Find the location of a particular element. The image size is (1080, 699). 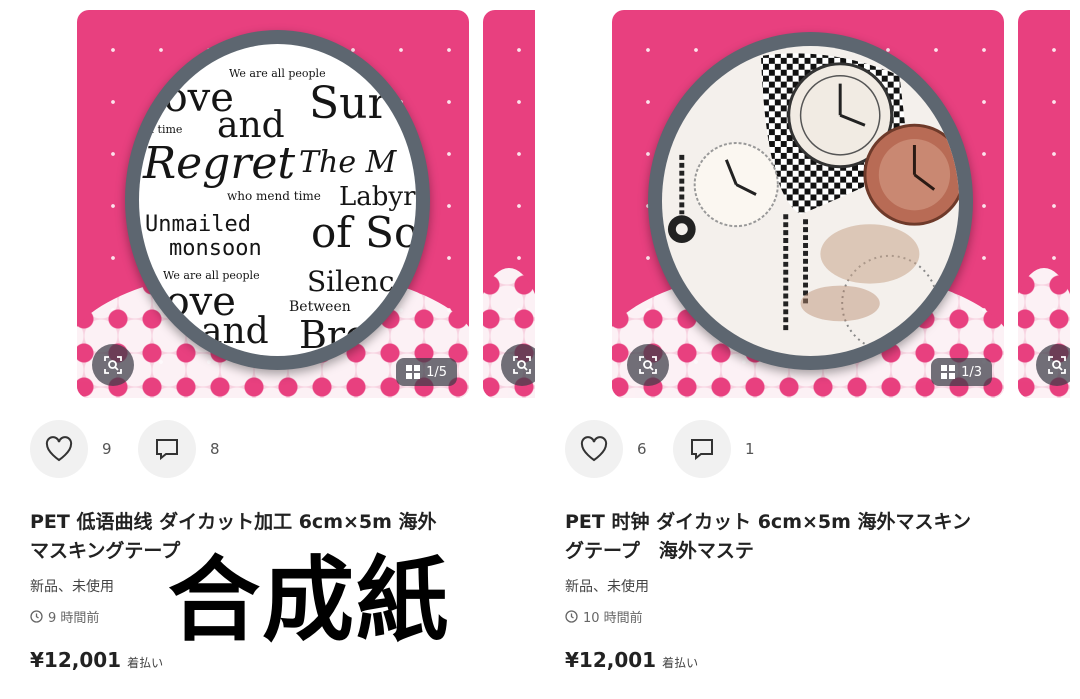

like-count: 6 is located at coordinates (642, 449).